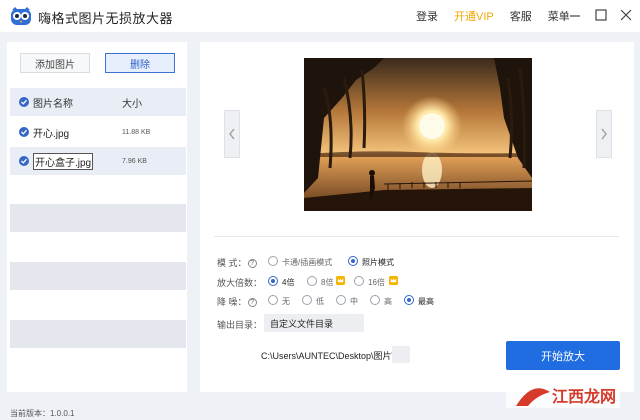 The height and width of the screenshot is (420, 640). Describe the element at coordinates (327, 282) in the screenshot. I see `scale-8x-label: 8倍` at that location.